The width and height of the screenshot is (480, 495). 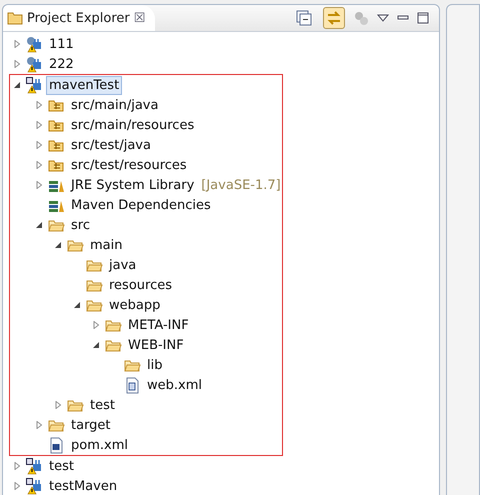 What do you see at coordinates (156, 345) in the screenshot?
I see `tree-item: WEB-INF` at bounding box center [156, 345].